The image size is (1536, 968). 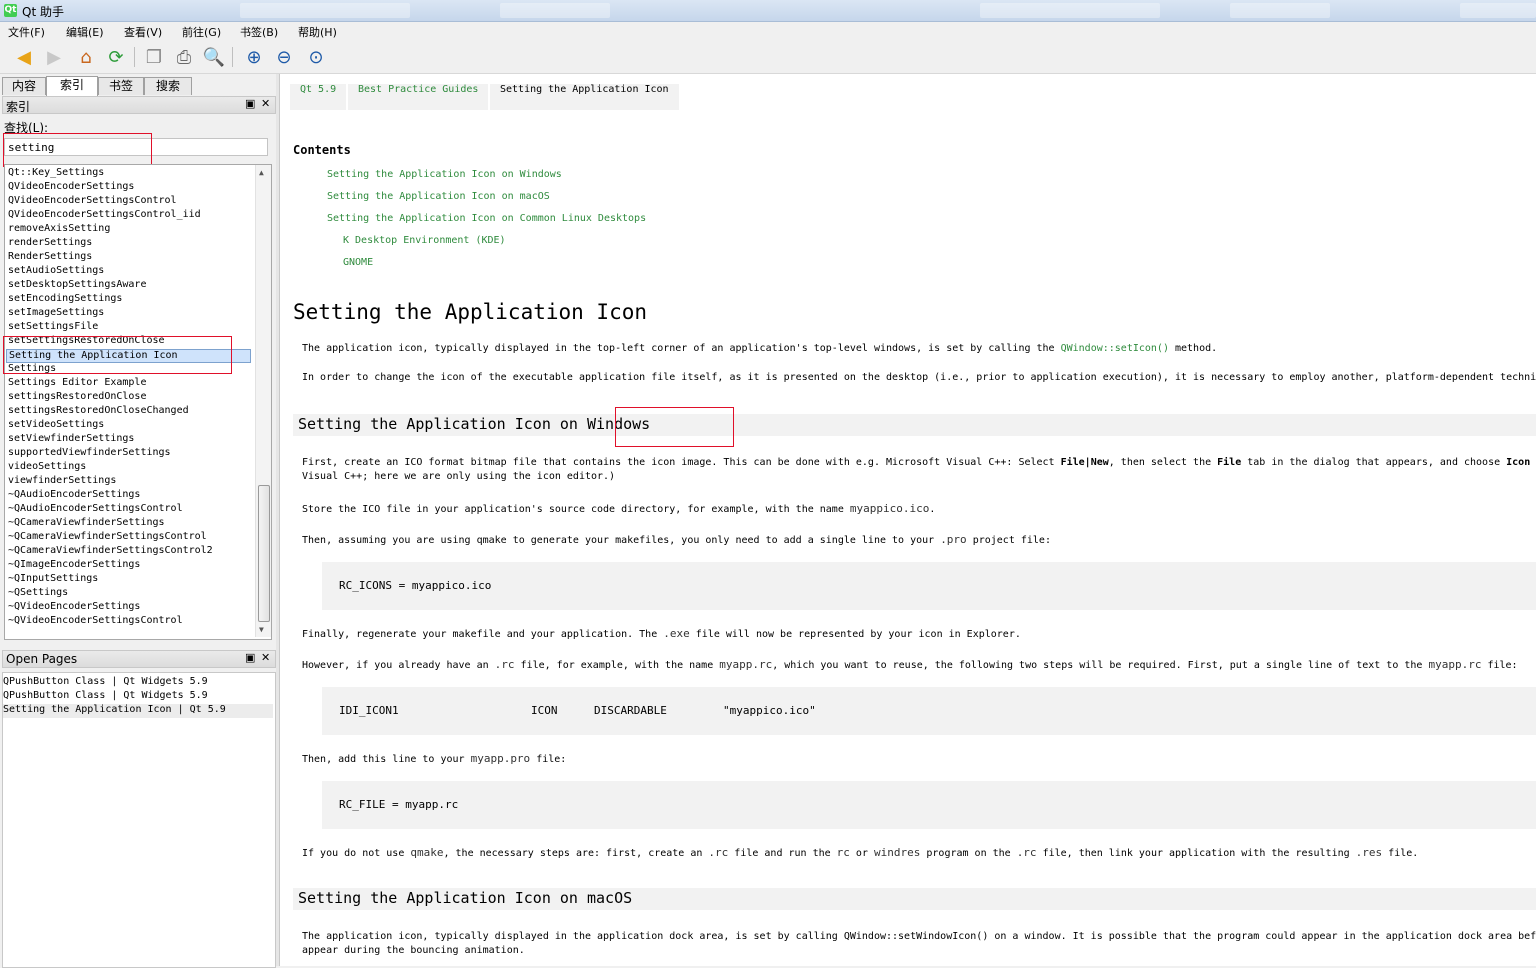 I want to click on index-item: Settings Editor Example, so click(x=77, y=384).